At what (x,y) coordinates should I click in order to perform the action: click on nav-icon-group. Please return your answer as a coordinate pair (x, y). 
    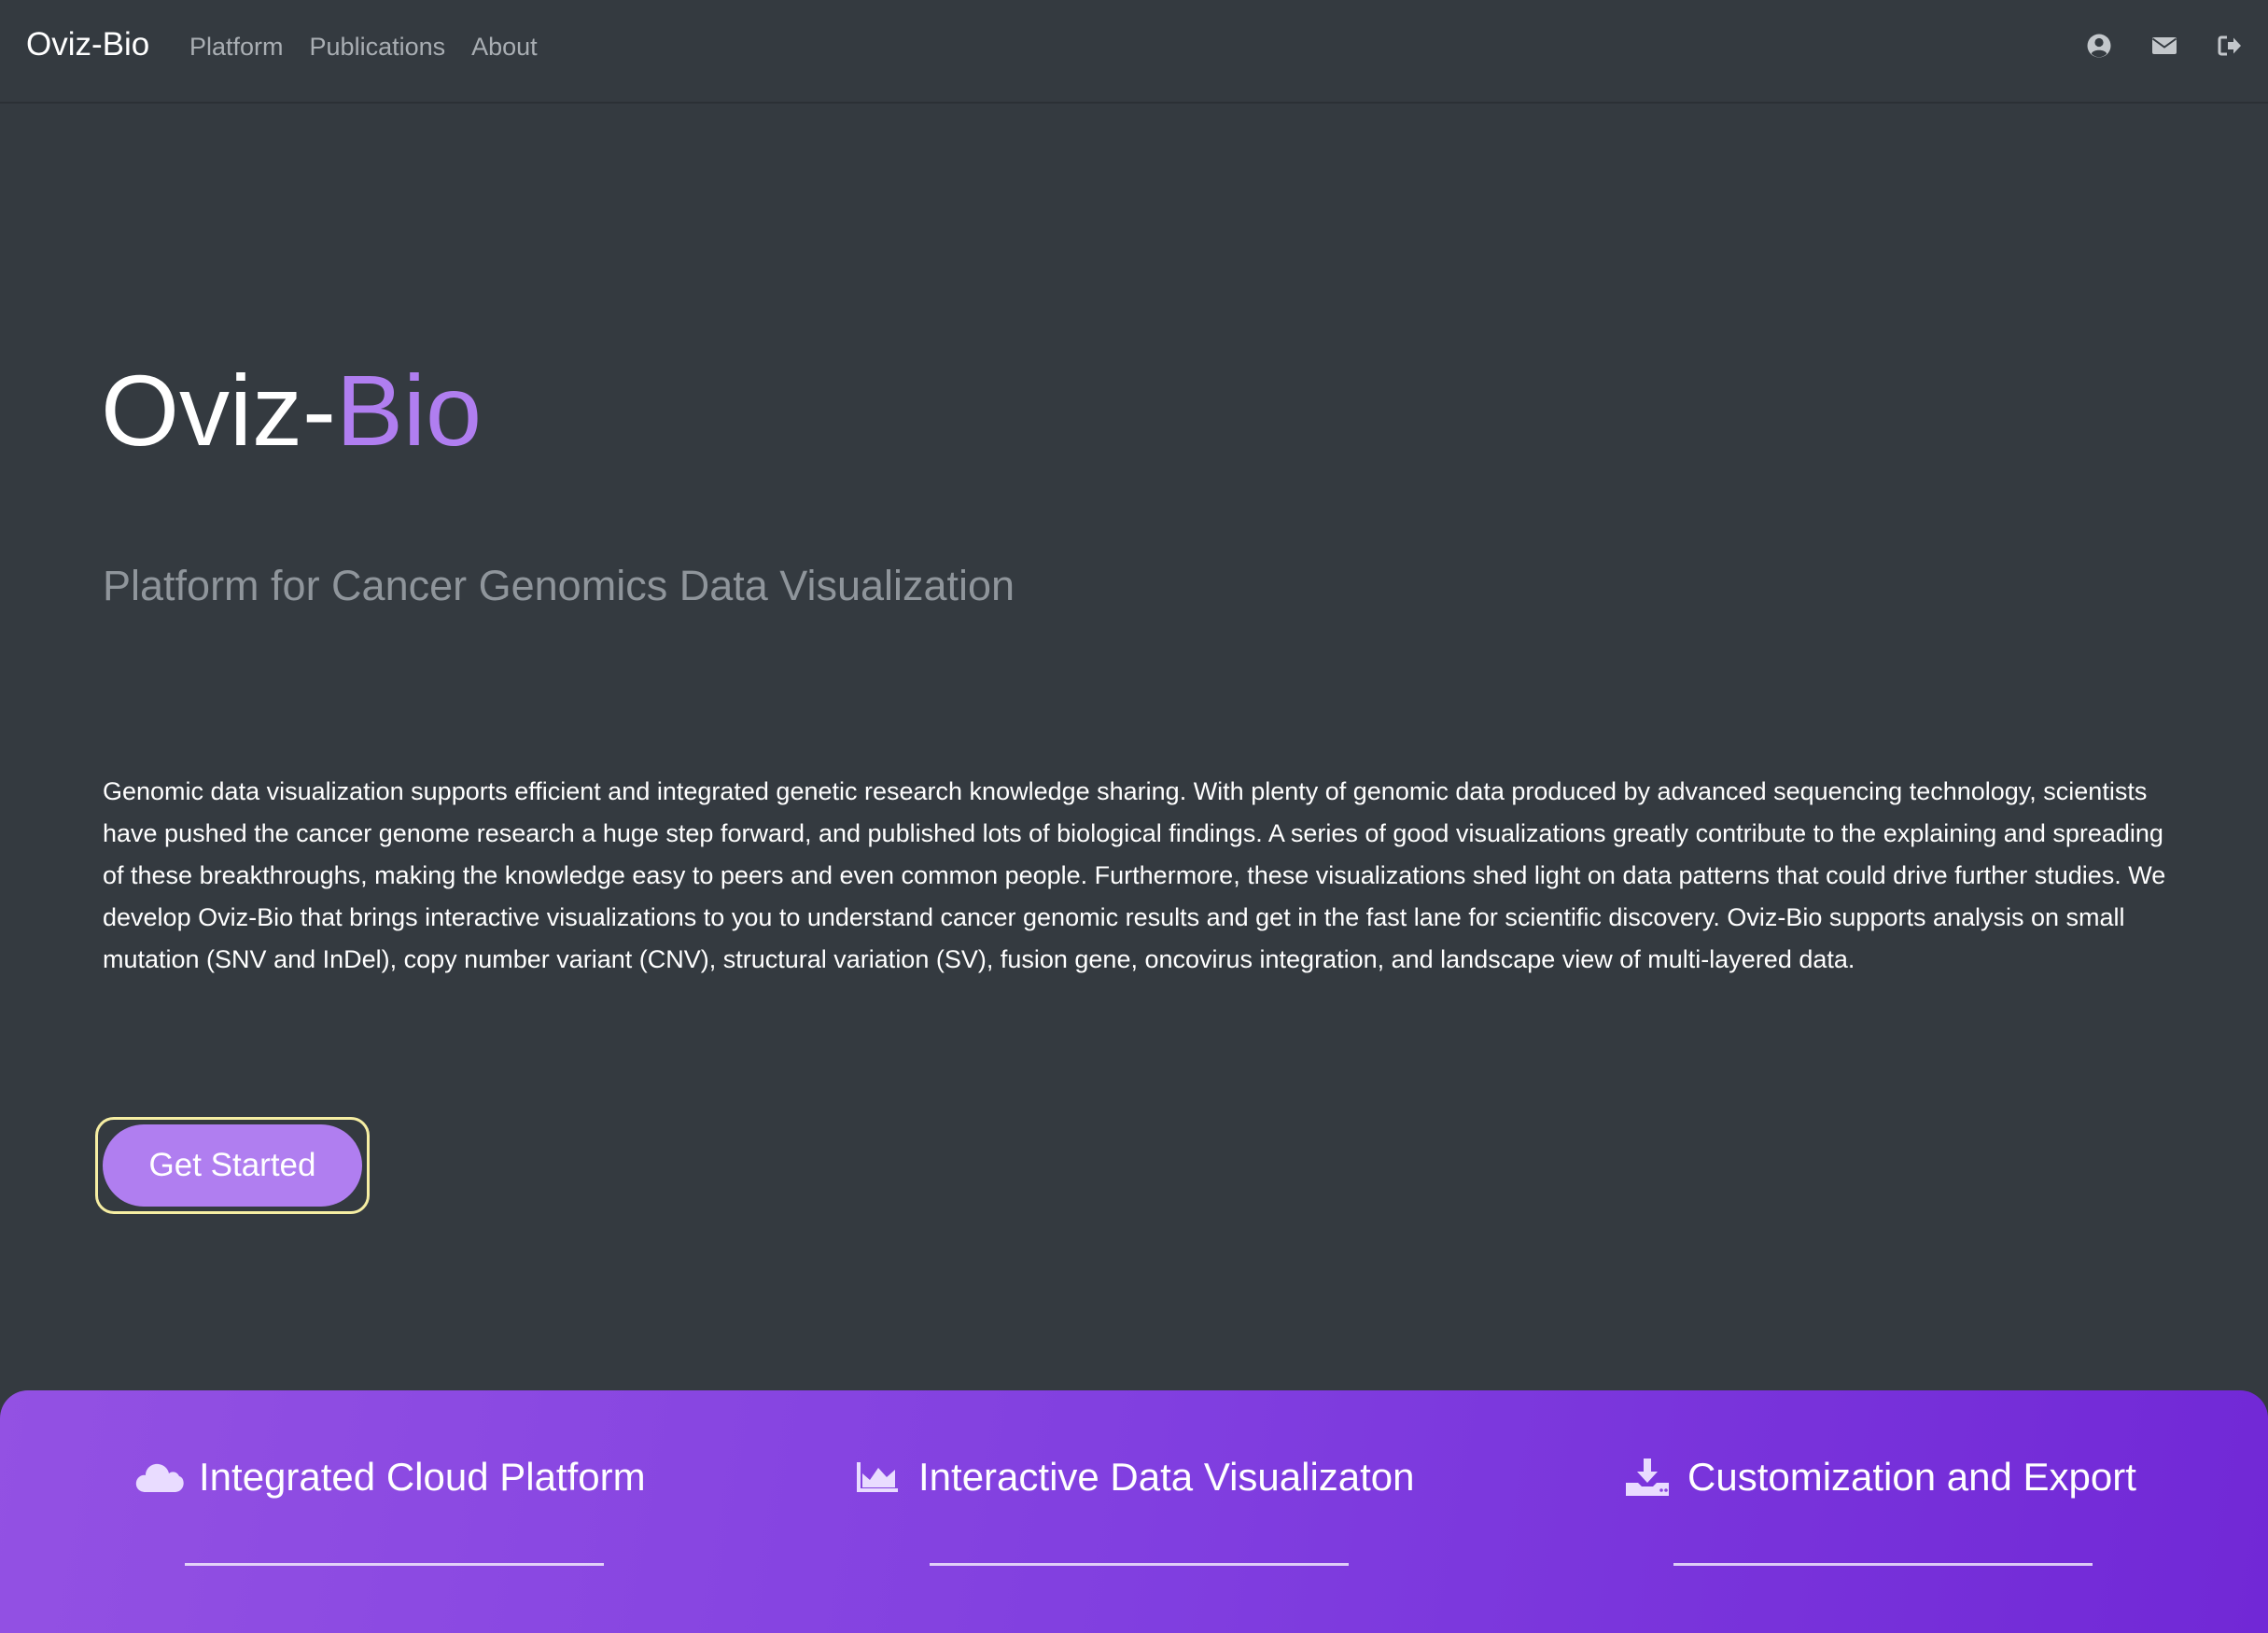
    Looking at the image, I should click on (2164, 46).